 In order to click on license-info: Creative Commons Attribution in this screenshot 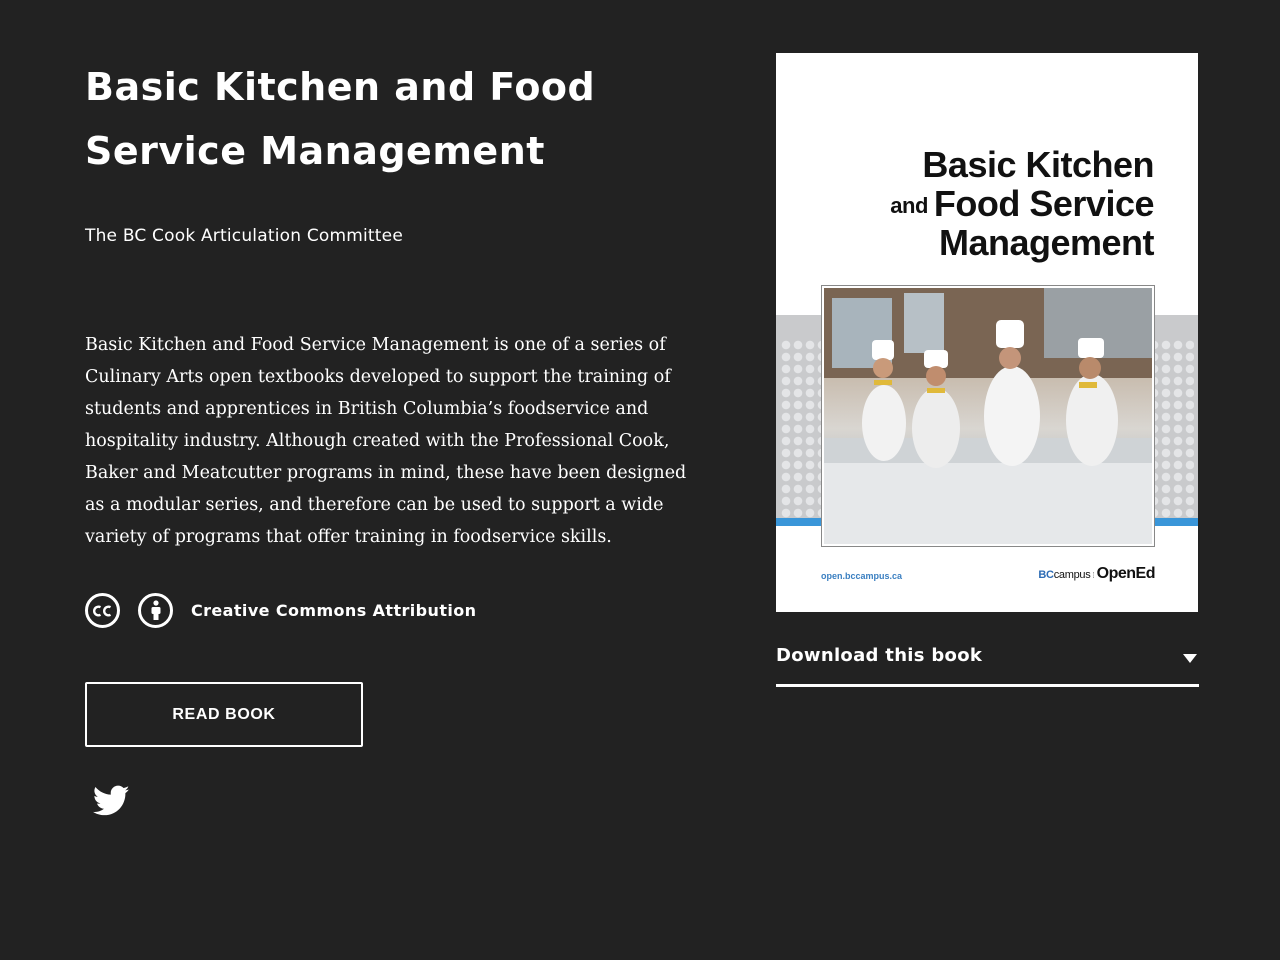, I will do `click(280, 610)`.